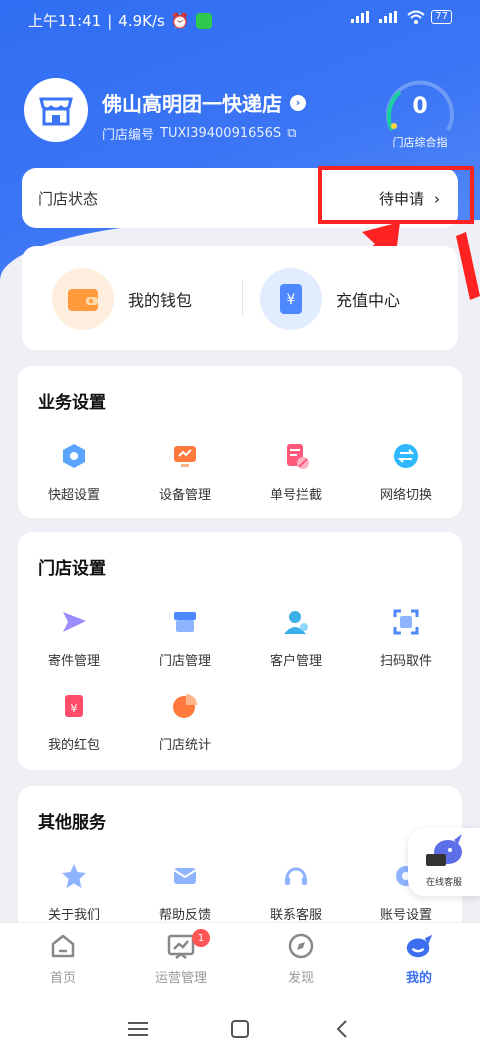 Image resolution: width=480 pixels, height=1063 pixels. What do you see at coordinates (185, 622) in the screenshot?
I see `shop-icon` at bounding box center [185, 622].